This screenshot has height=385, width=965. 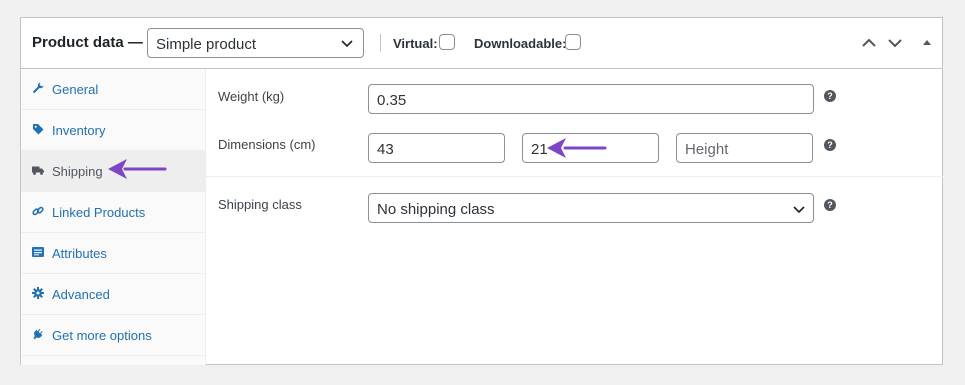 I want to click on panel-title: Product data —, so click(x=87, y=42).